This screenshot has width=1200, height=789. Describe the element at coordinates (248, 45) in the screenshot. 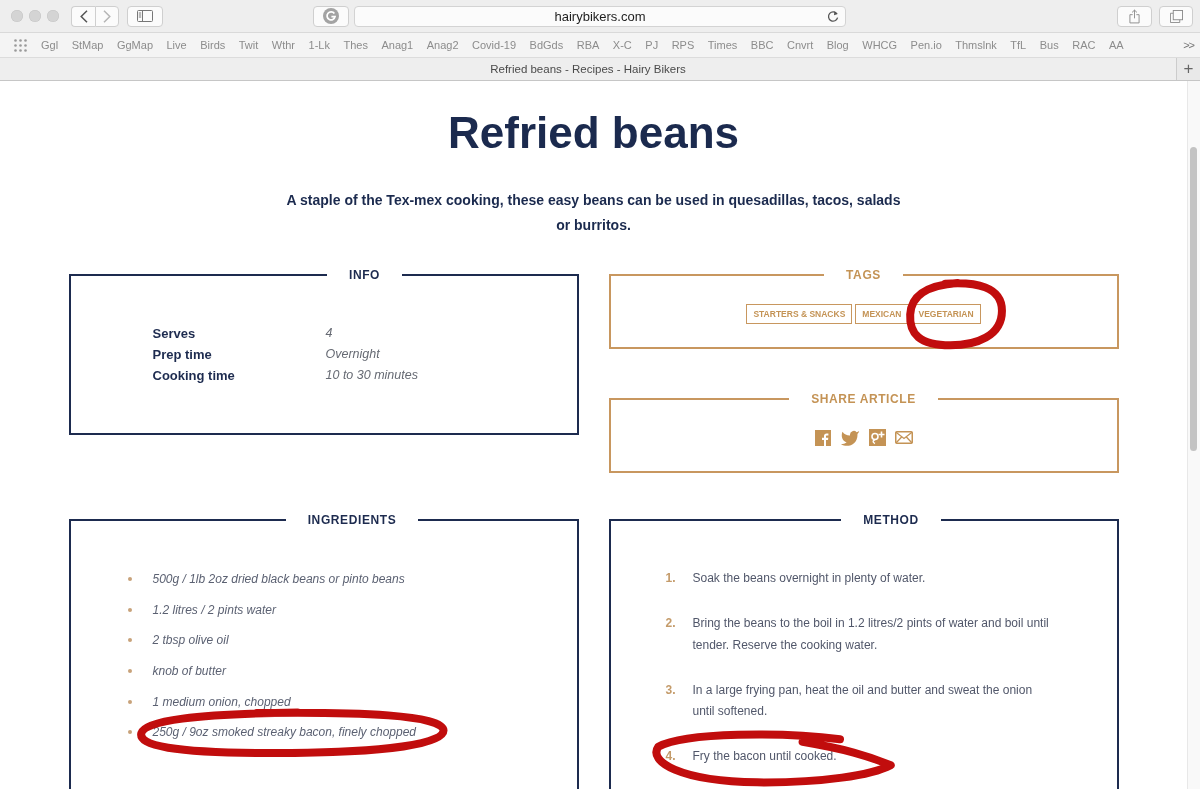

I see `bookmark-link: Twit` at that location.